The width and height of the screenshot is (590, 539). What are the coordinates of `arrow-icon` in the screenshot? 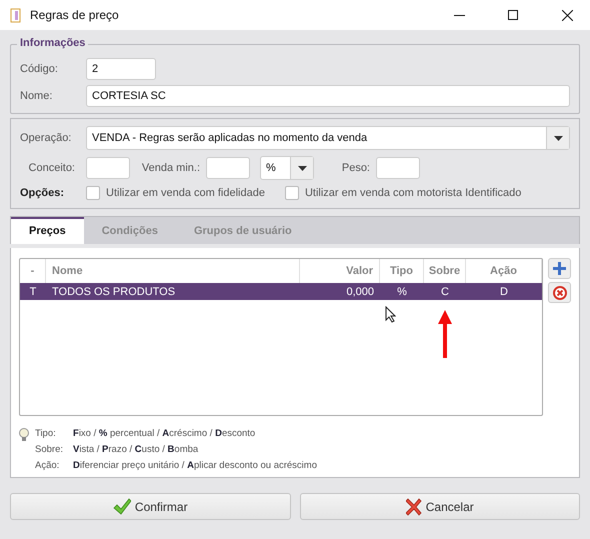 It's located at (445, 334).